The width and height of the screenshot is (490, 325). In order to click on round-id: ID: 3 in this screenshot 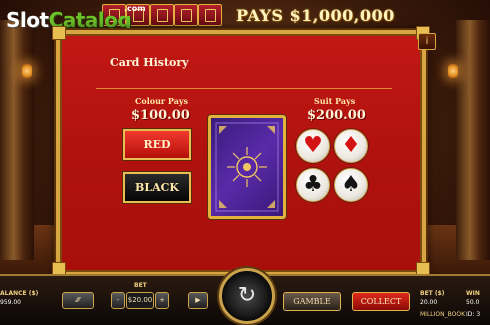, I will do `click(473, 314)`.